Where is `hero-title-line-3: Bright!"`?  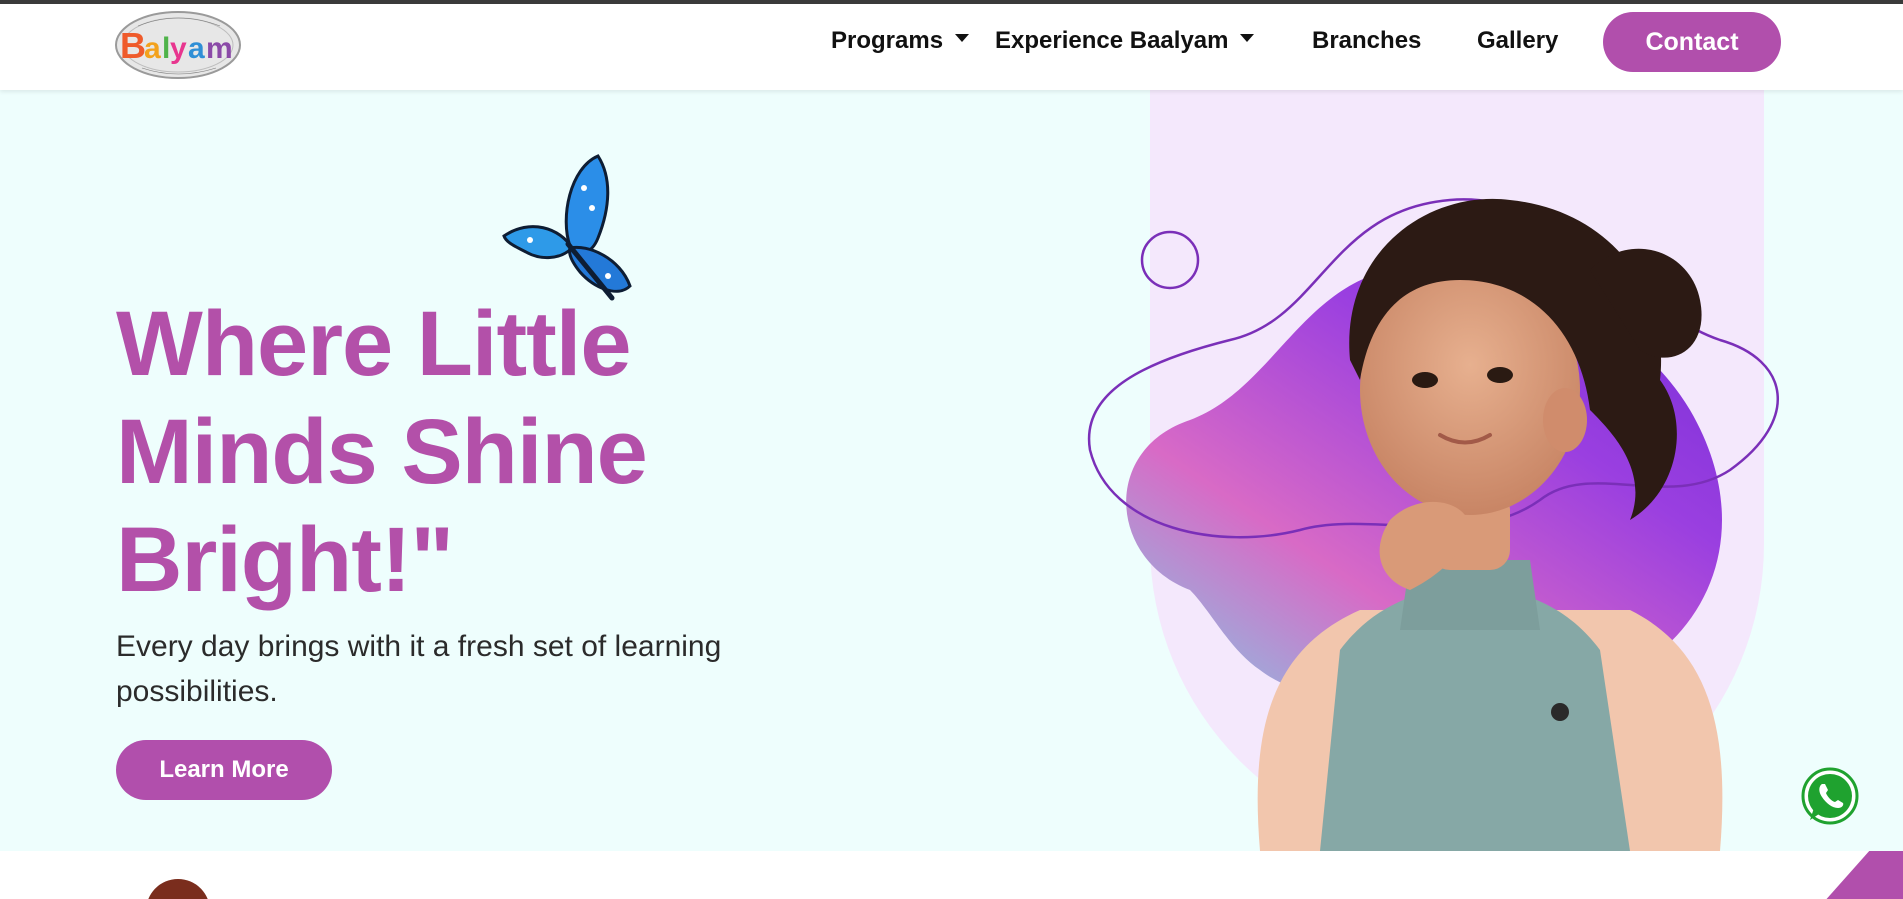 hero-title-line-3: Bright!" is located at coordinates (285, 560).